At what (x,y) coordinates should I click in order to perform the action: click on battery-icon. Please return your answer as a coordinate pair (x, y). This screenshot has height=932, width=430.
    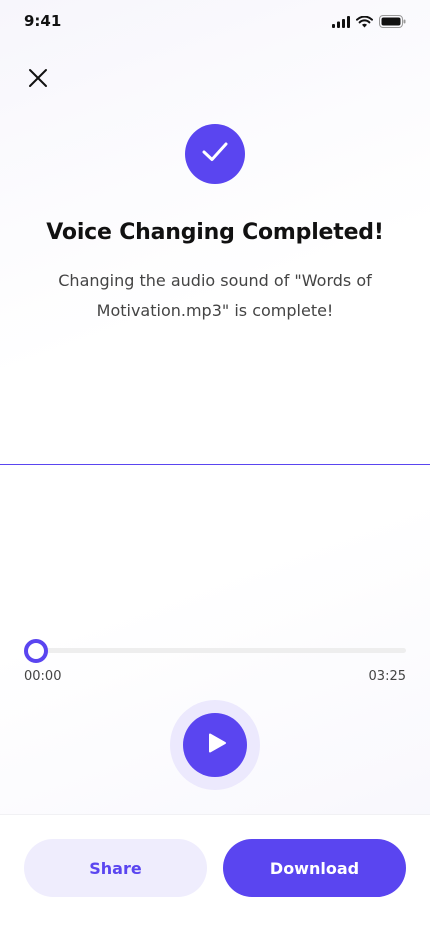
    Looking at the image, I should click on (392, 22).